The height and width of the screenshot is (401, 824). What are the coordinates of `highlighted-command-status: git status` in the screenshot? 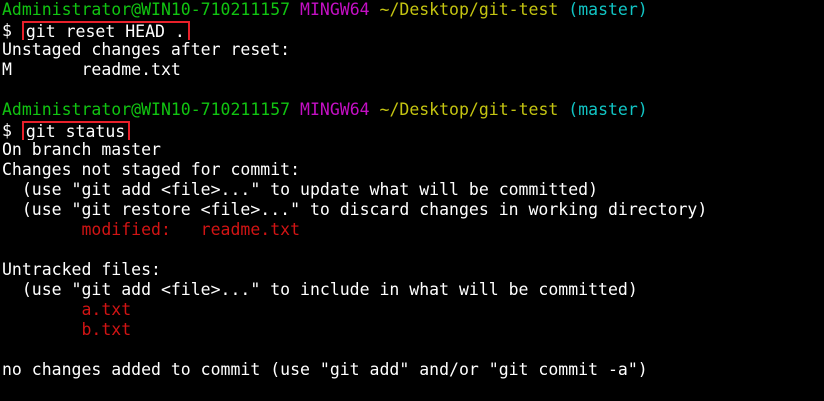 It's located at (76, 130).